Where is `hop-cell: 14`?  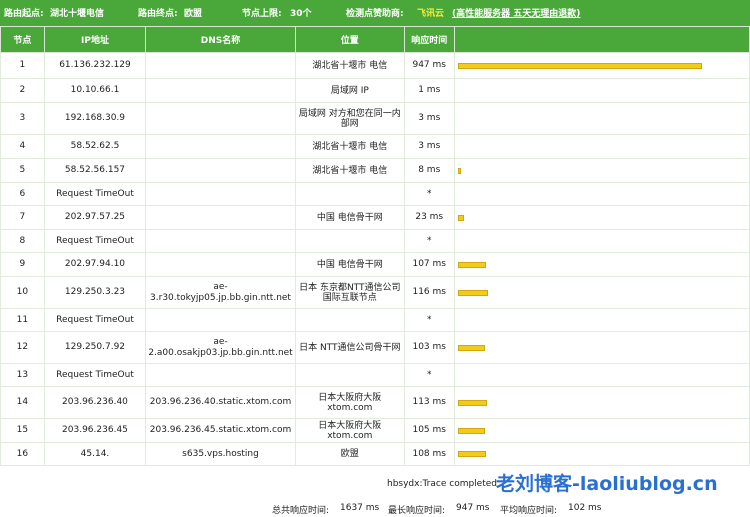 hop-cell: 14 is located at coordinates (22, 402).